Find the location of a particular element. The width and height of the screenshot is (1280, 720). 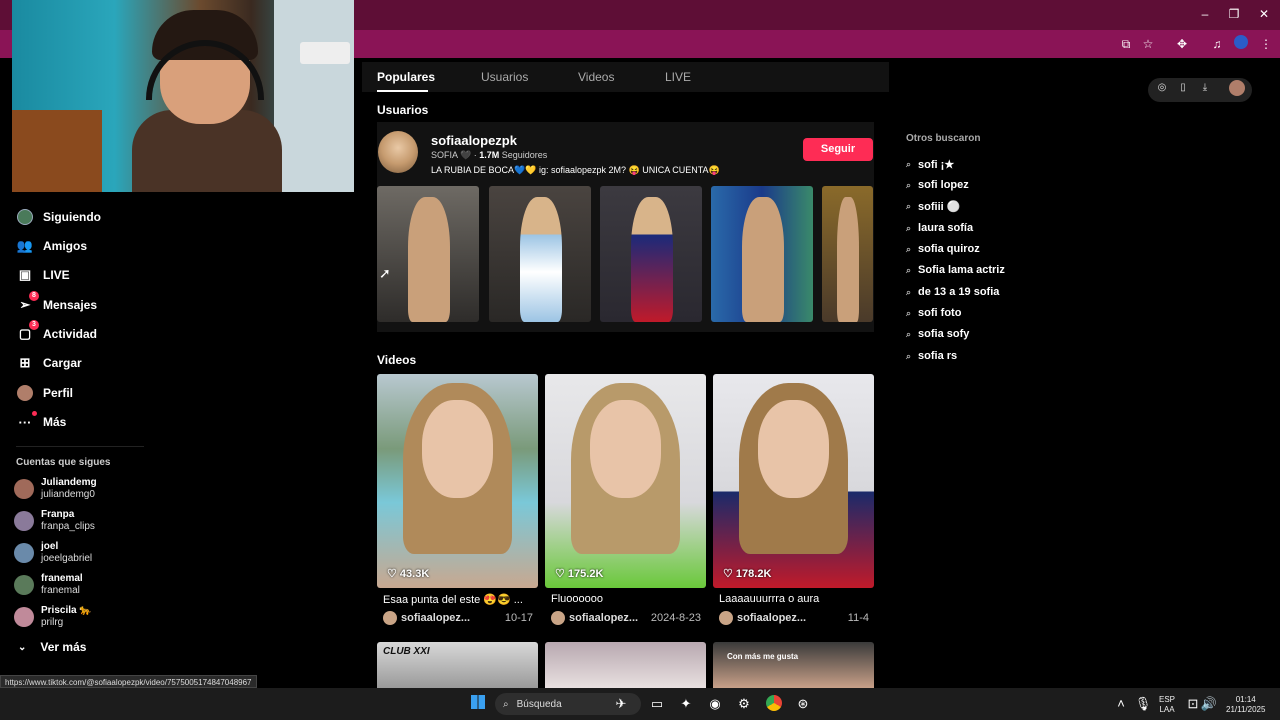

following-account: franemal franemal is located at coordinates (48, 585).